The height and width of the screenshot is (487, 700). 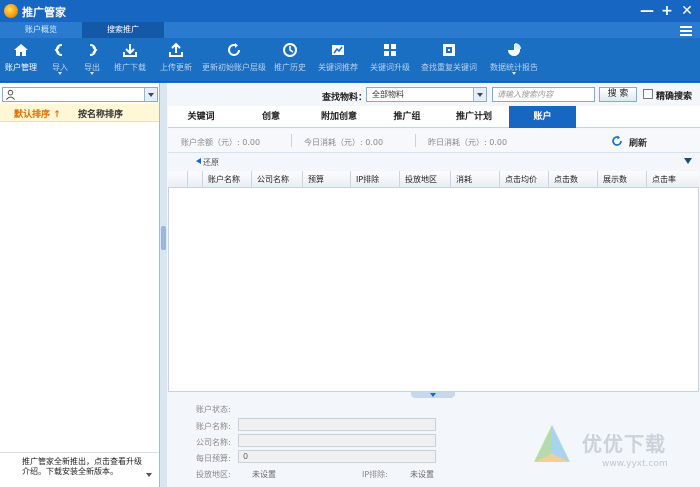 What do you see at coordinates (638, 142) in the screenshot?
I see `refresh-button: 刷新` at bounding box center [638, 142].